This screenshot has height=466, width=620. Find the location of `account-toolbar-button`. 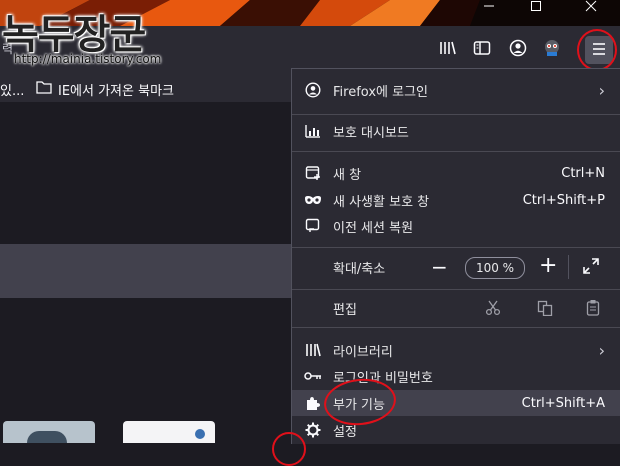

account-toolbar-button is located at coordinates (518, 50).